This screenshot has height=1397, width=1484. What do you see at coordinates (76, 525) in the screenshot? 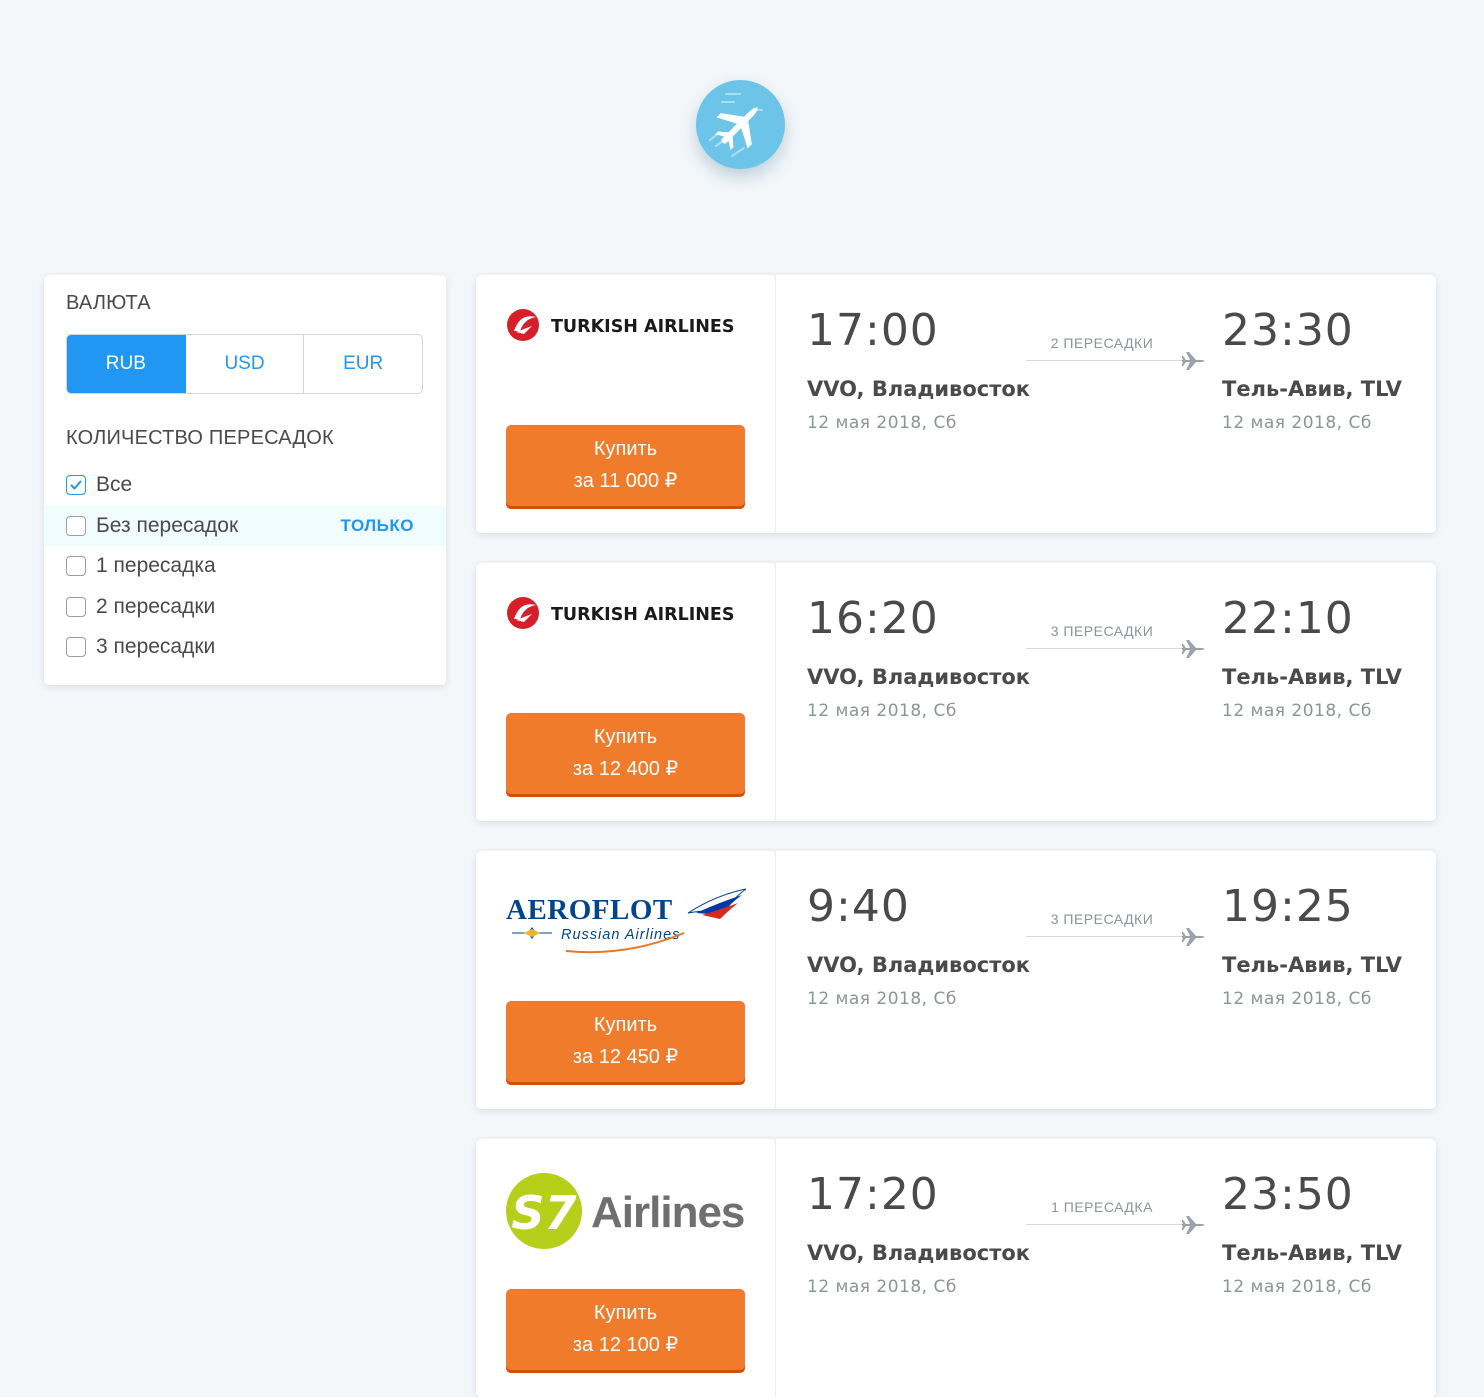
I see `checkbox-nonstop` at bounding box center [76, 525].